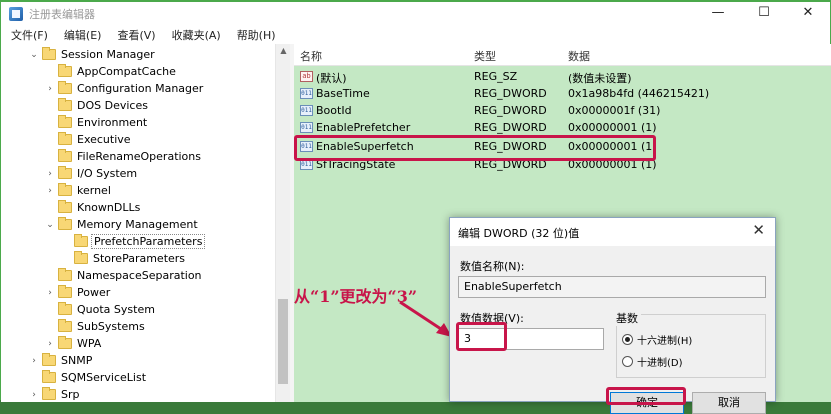  I want to click on value-name: BaseTime, so click(343, 93).